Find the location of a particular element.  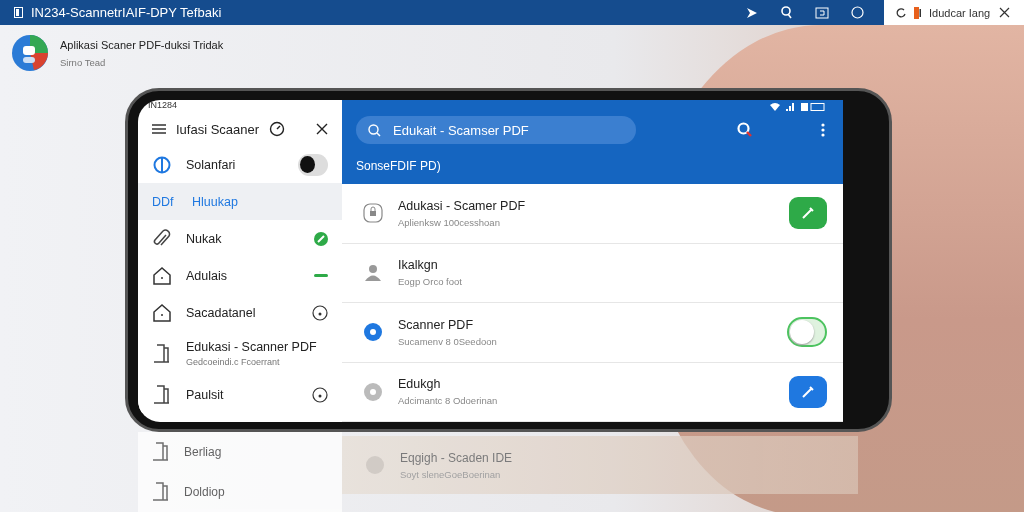

item-label: Solanfari is located at coordinates (211, 164).